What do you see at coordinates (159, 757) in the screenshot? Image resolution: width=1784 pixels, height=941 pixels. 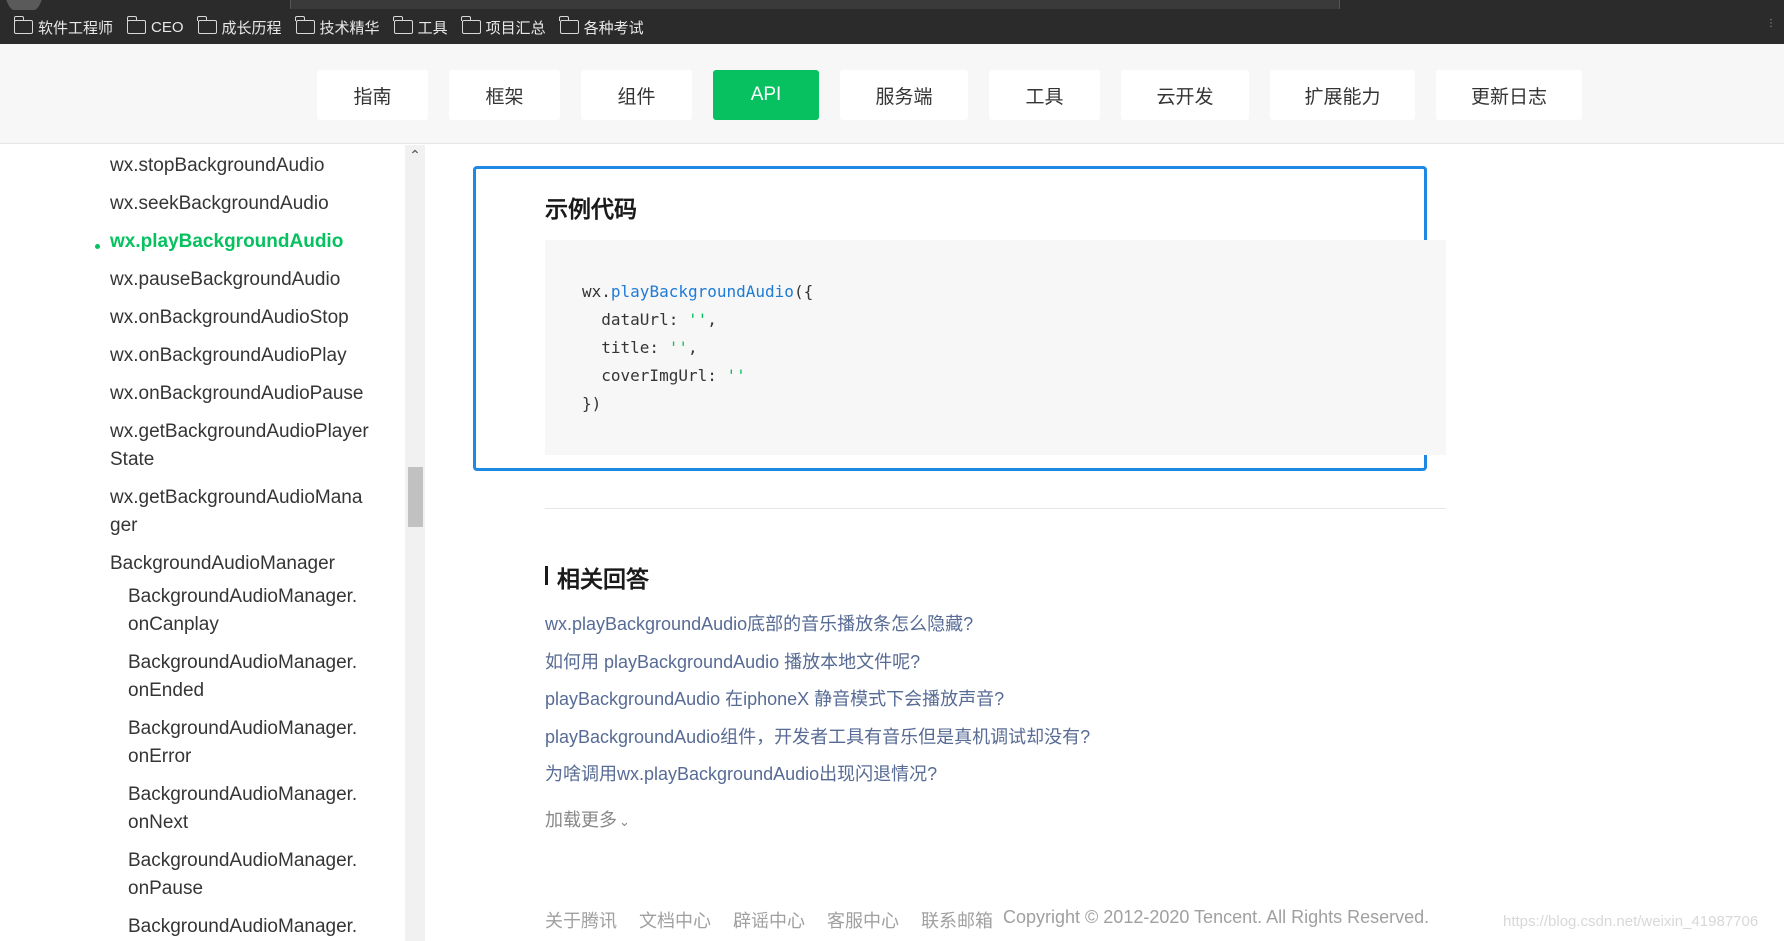 I see `sidebar-subitem-wrap: onError` at bounding box center [159, 757].